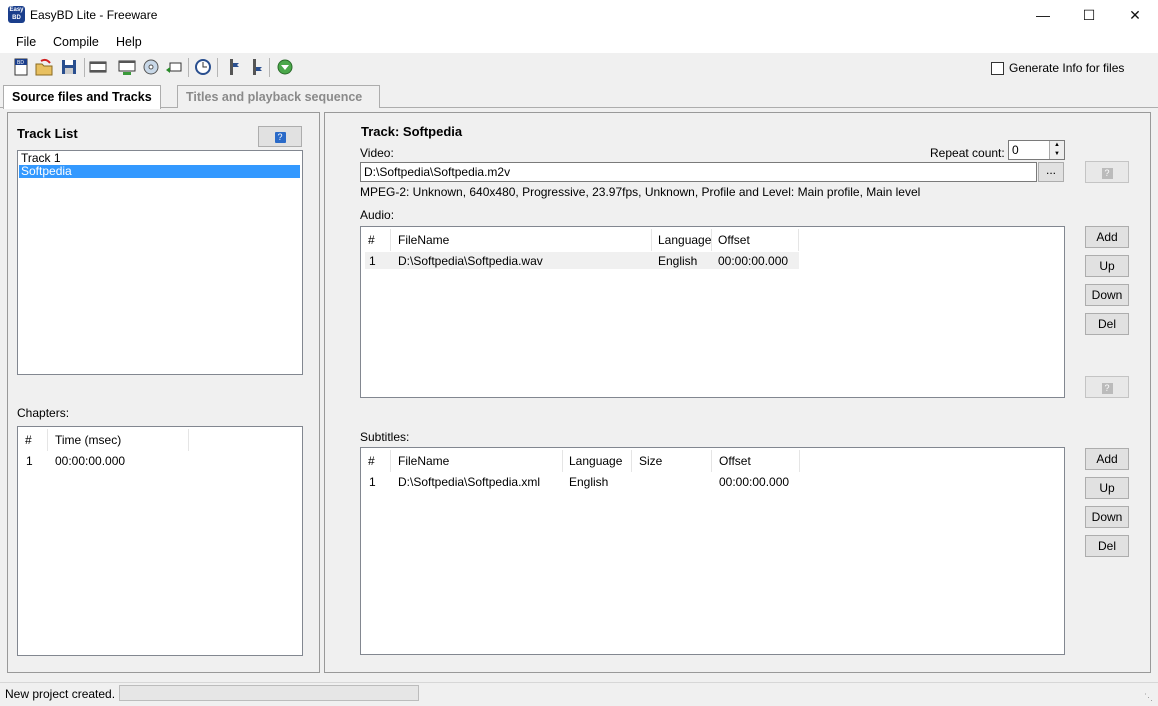 This screenshot has width=1158, height=706. What do you see at coordinates (1089, 15) in the screenshot?
I see `maximize-icon: ☐` at bounding box center [1089, 15].